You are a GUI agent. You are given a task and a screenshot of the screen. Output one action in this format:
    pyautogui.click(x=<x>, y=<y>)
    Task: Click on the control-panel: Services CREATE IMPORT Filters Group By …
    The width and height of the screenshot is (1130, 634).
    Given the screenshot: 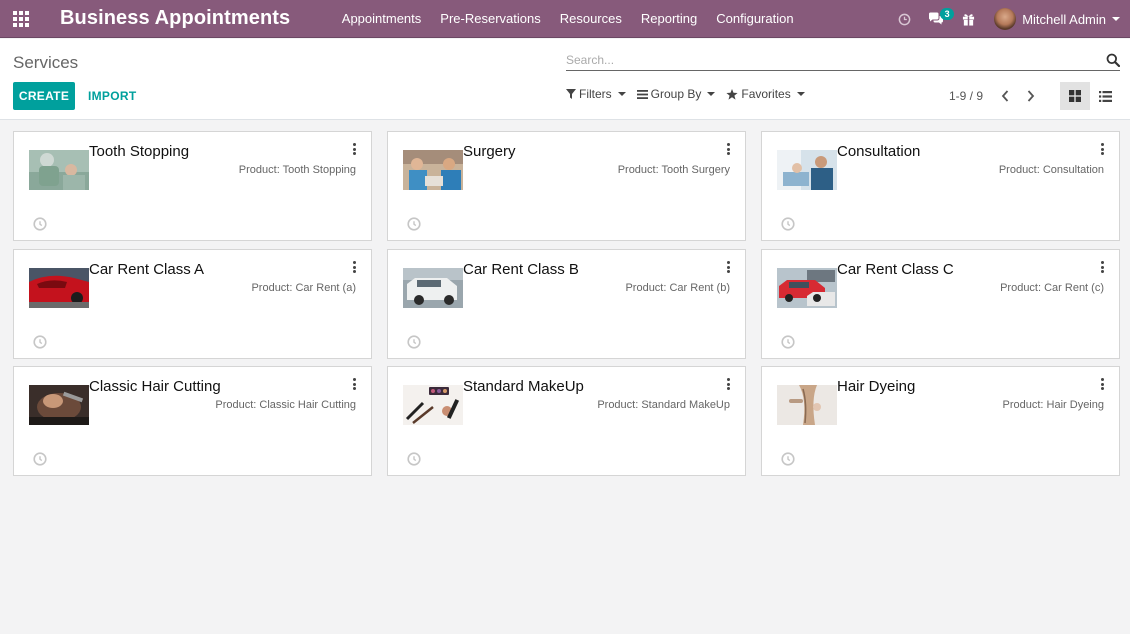 What is the action you would take?
    pyautogui.click(x=565, y=79)
    